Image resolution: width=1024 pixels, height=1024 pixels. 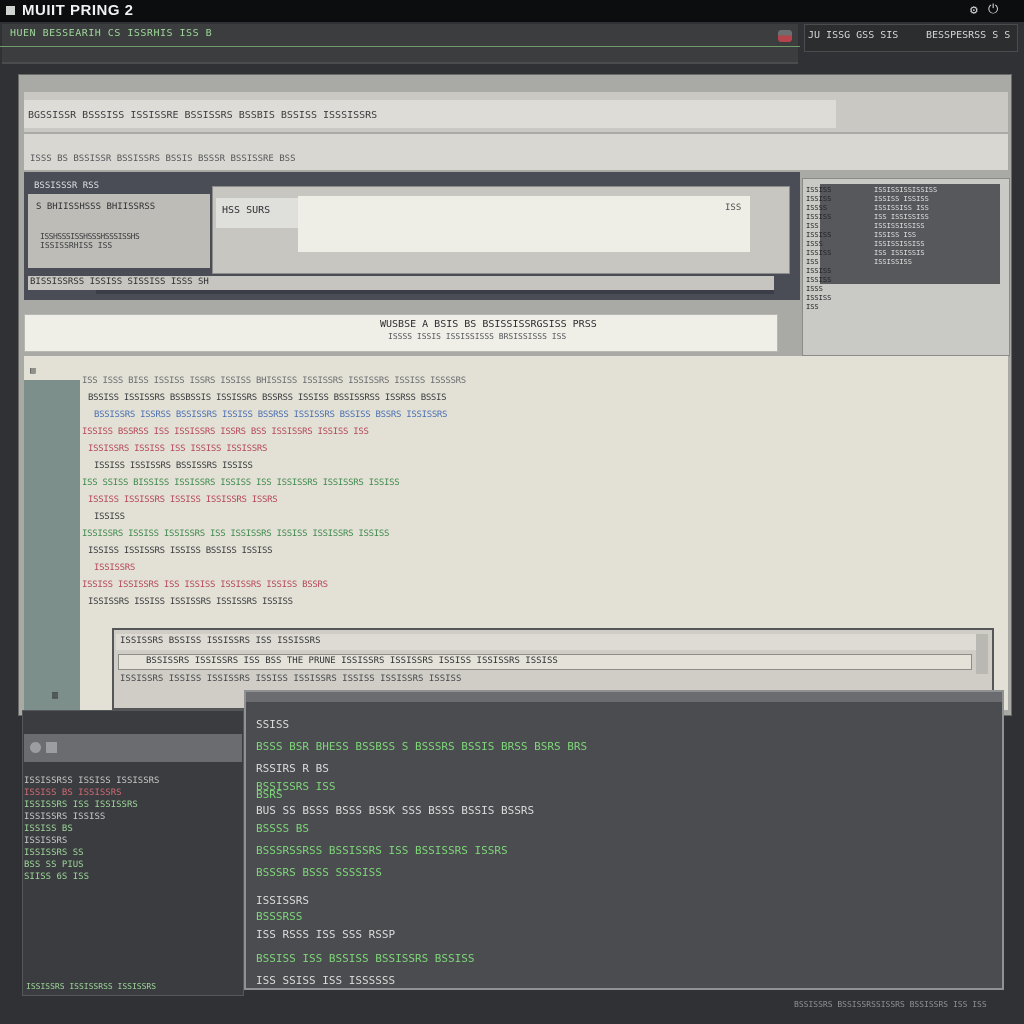 I want to click on record-icon, so click(x=35, y=747).